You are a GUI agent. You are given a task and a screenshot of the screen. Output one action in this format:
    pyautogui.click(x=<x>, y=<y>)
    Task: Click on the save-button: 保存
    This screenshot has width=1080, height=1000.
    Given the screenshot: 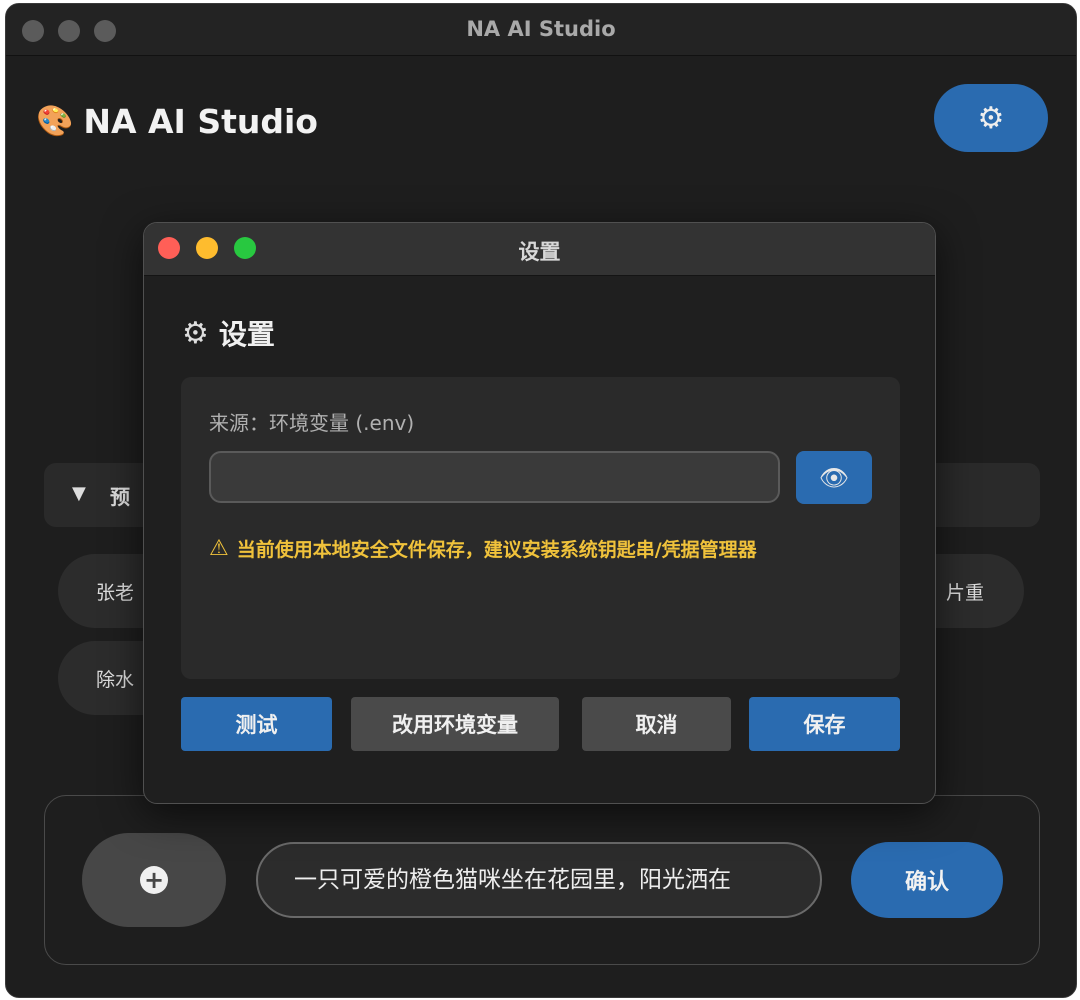 What is the action you would take?
    pyautogui.click(x=824, y=724)
    